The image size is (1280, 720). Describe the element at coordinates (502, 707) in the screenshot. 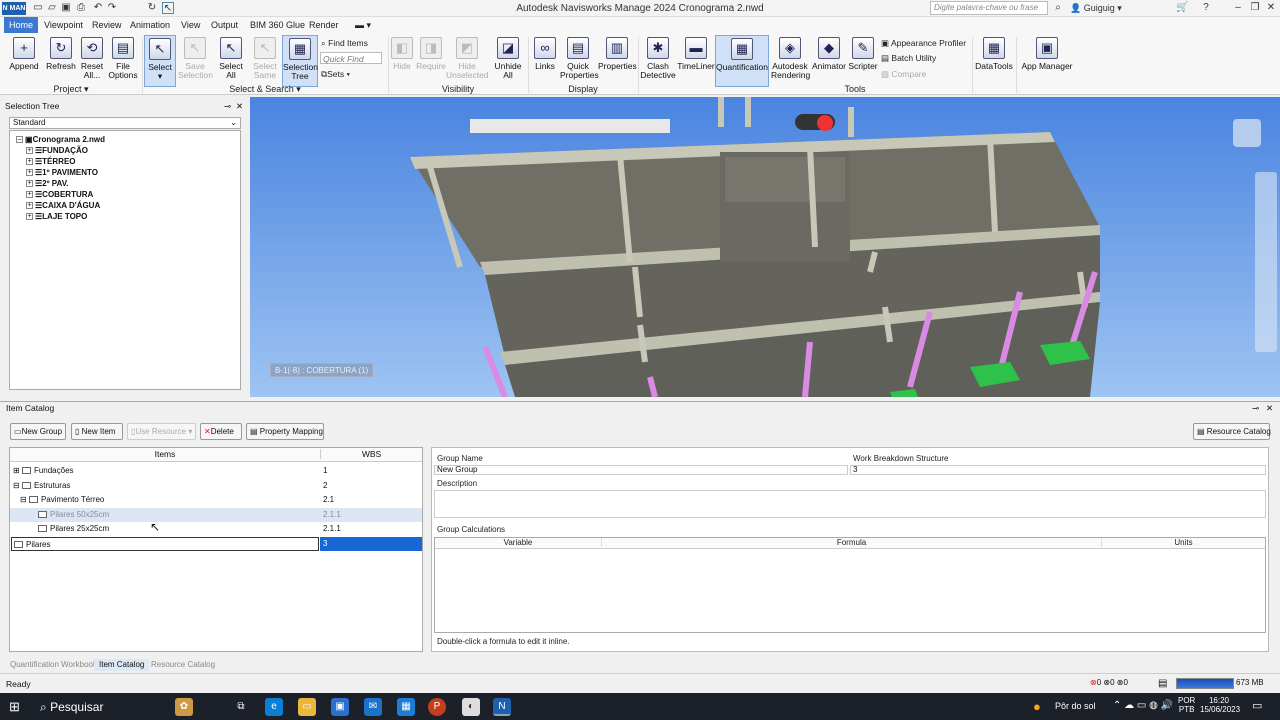

I see `navisworks-icon: N` at that location.